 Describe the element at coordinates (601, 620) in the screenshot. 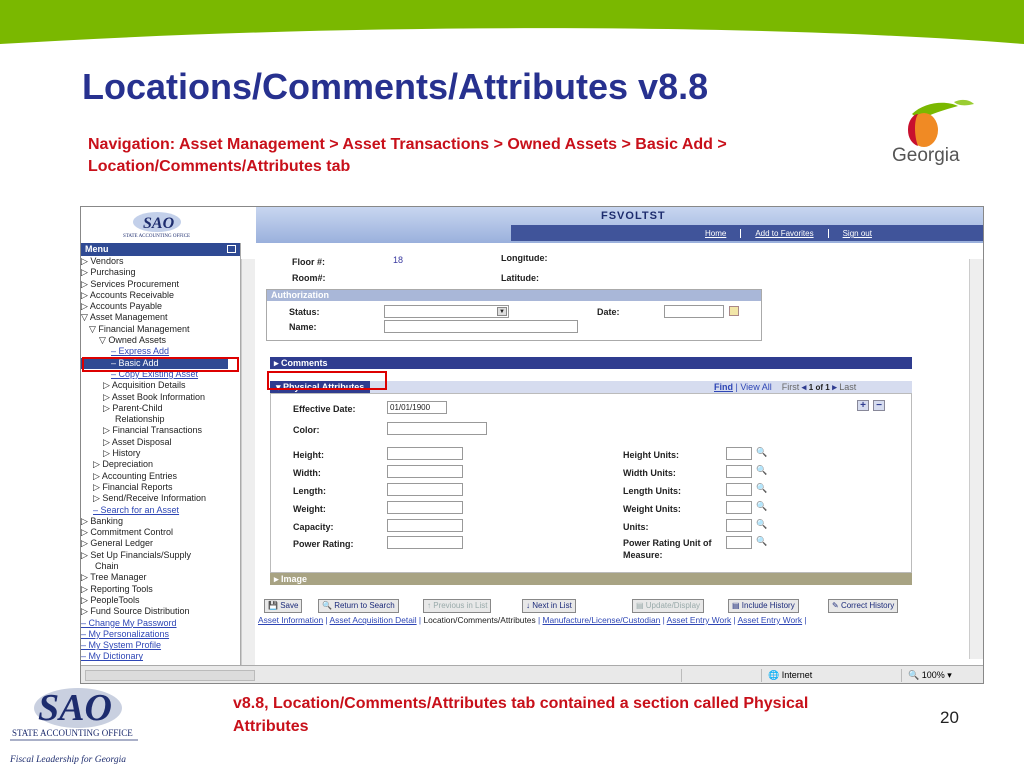

I see `tab-manufacture: Manufacture/License/Custodian` at that location.